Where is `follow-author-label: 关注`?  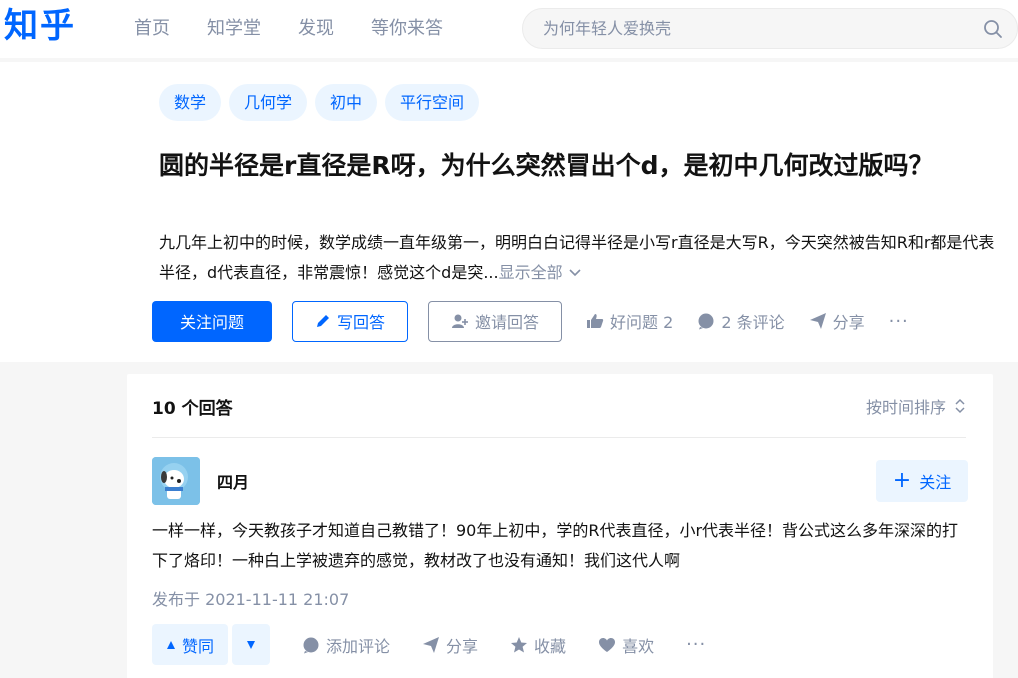 follow-author-label: 关注 is located at coordinates (935, 482).